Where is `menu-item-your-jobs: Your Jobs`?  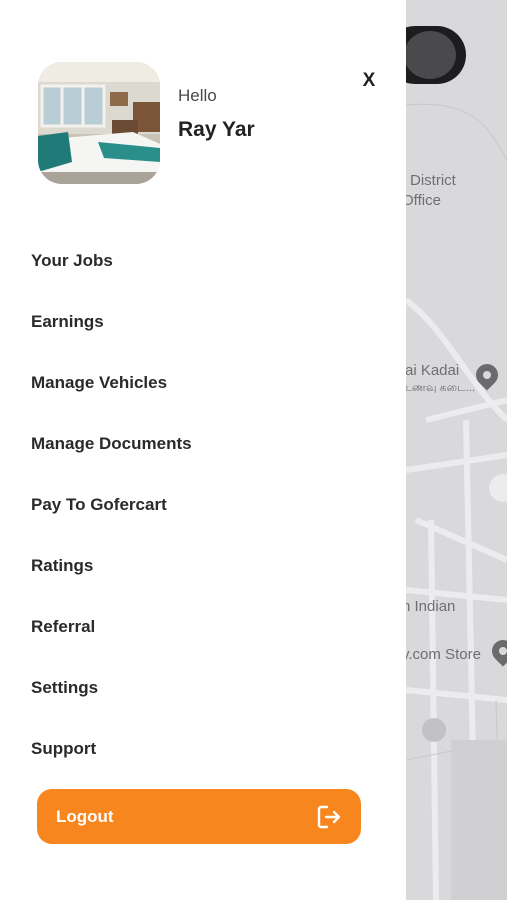
menu-item-your-jobs: Your Jobs is located at coordinates (203, 260).